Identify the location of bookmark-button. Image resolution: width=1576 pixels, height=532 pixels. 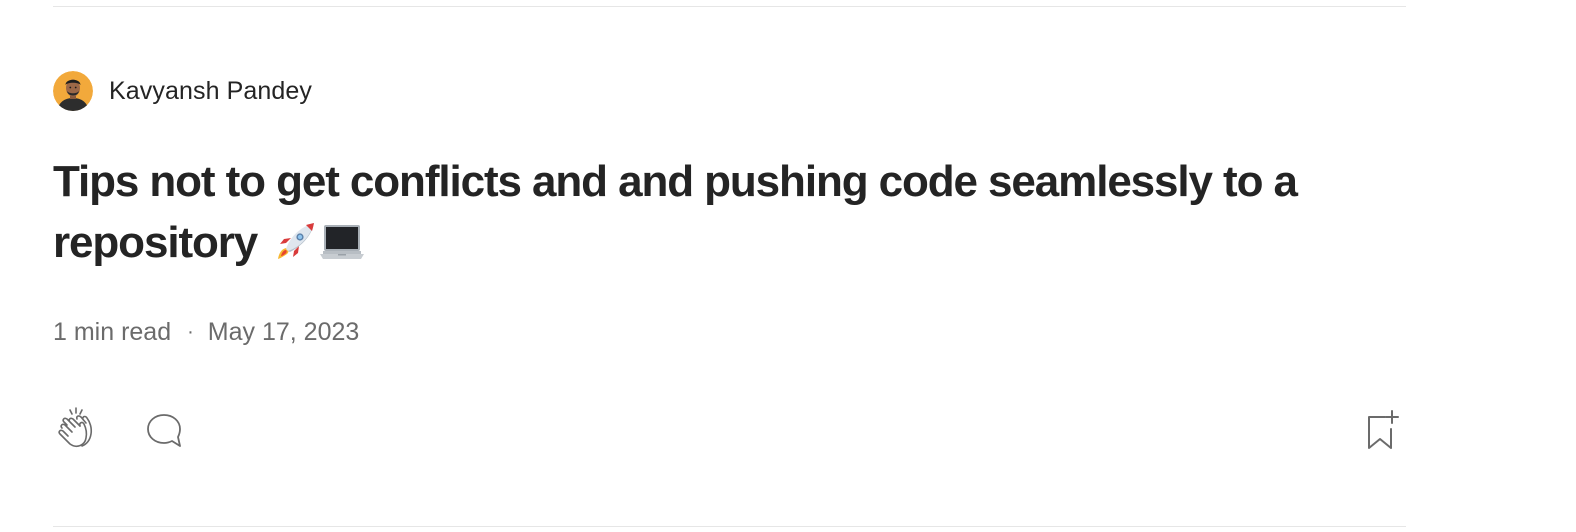
(1383, 430).